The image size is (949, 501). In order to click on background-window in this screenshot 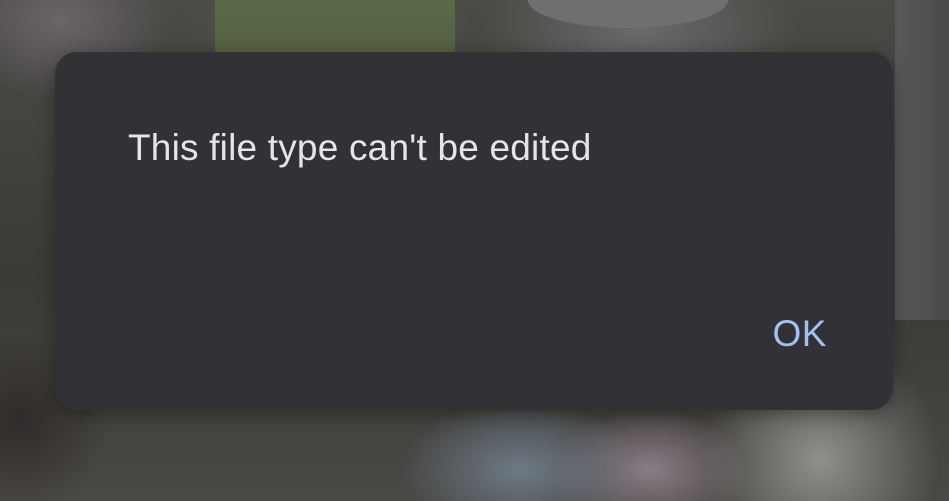, I will do `click(335, 27)`.